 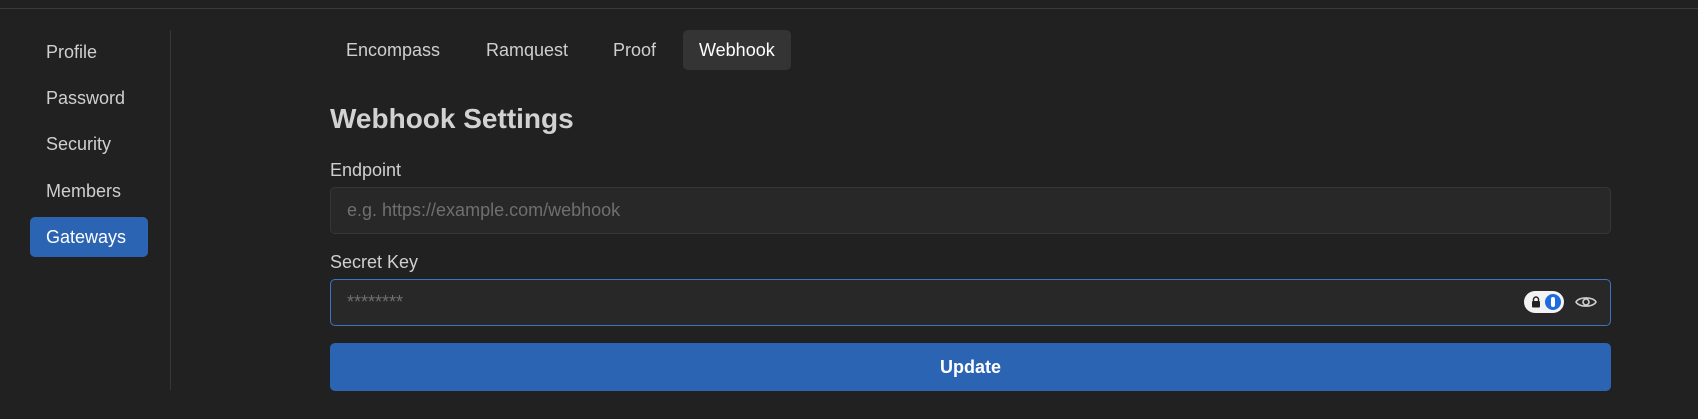 What do you see at coordinates (89, 144) in the screenshot?
I see `sidebar-item-security: Security` at bounding box center [89, 144].